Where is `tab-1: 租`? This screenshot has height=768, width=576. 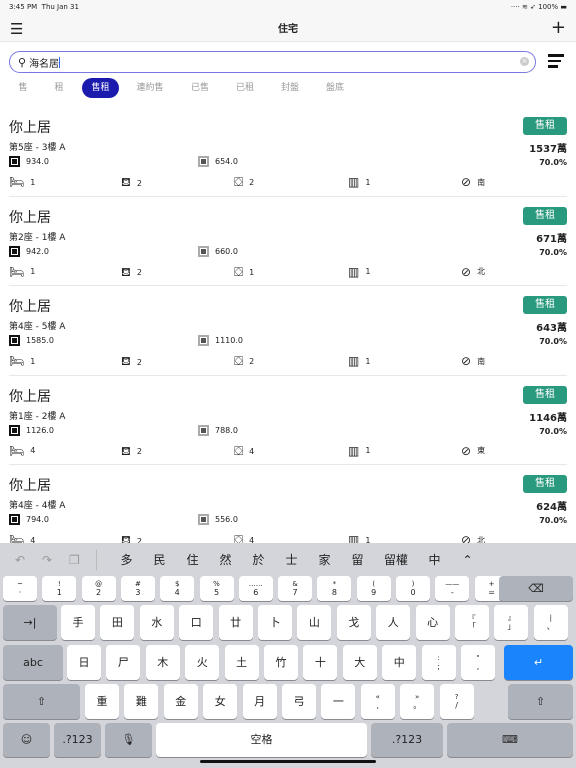
tab-1: 租 is located at coordinates (59, 88).